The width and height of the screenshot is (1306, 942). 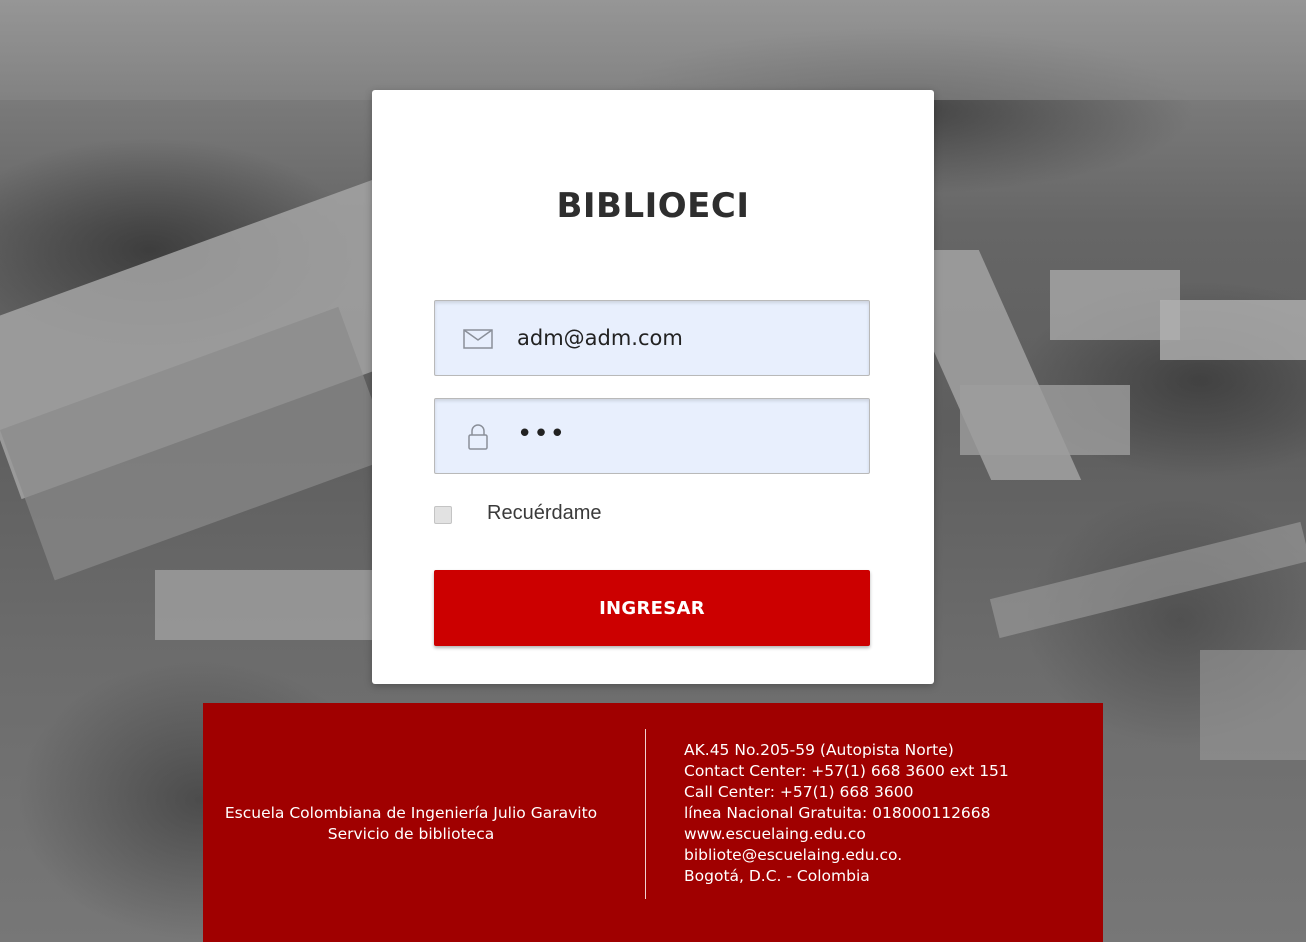 What do you see at coordinates (600, 338) in the screenshot?
I see `email-value: adm@adm.com` at bounding box center [600, 338].